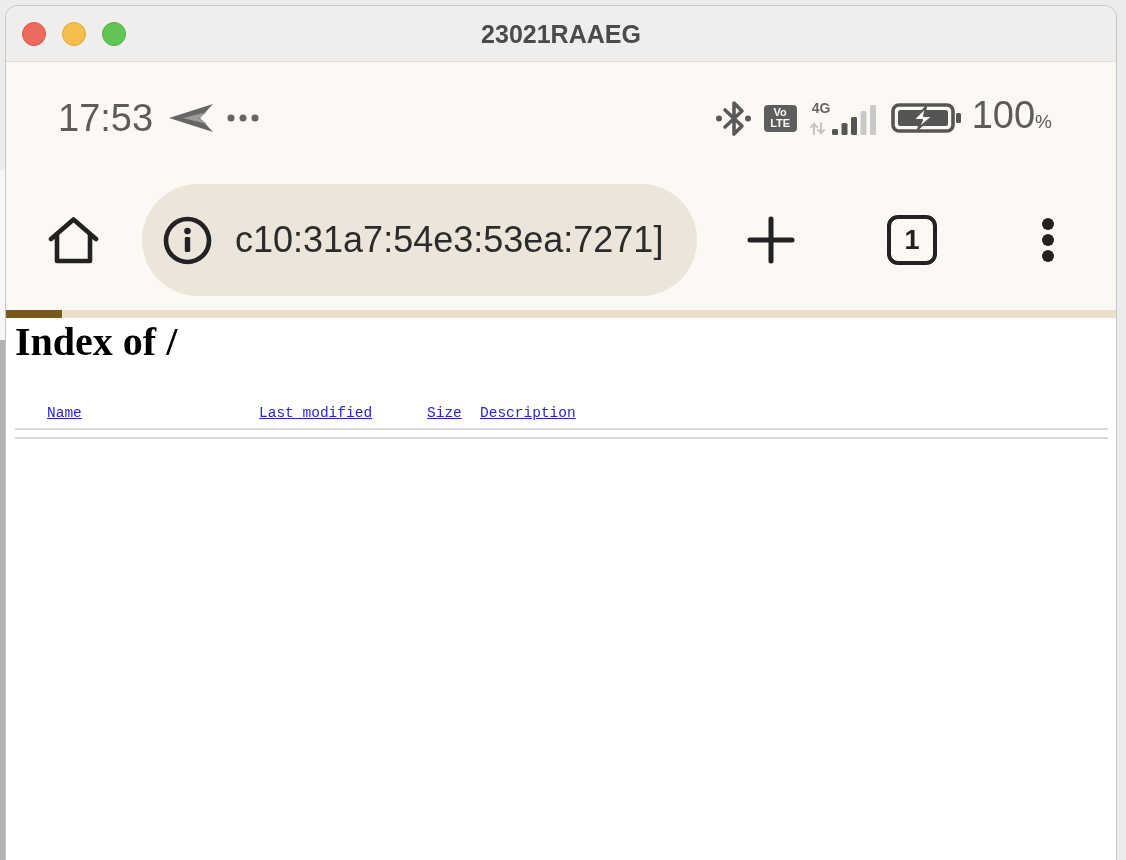  What do you see at coordinates (733, 118) in the screenshot?
I see `bluetooth-icon` at bounding box center [733, 118].